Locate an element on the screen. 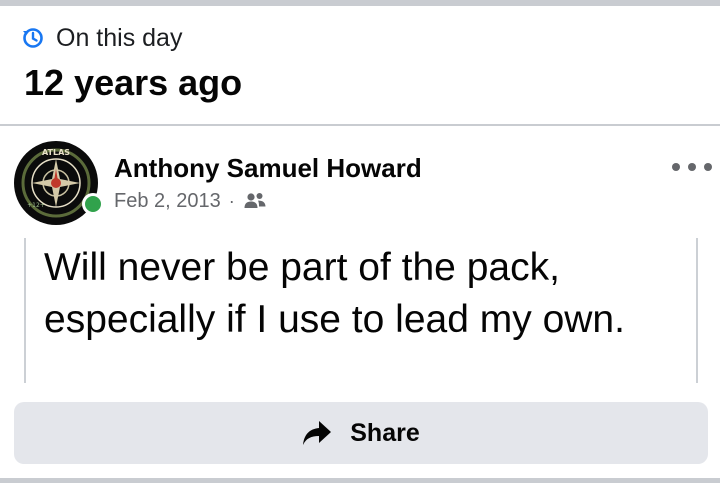 The image size is (720, 483). share-label: Share is located at coordinates (385, 432).